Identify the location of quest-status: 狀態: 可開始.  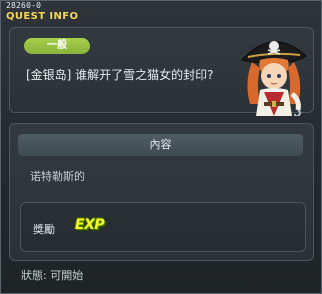
(52, 275).